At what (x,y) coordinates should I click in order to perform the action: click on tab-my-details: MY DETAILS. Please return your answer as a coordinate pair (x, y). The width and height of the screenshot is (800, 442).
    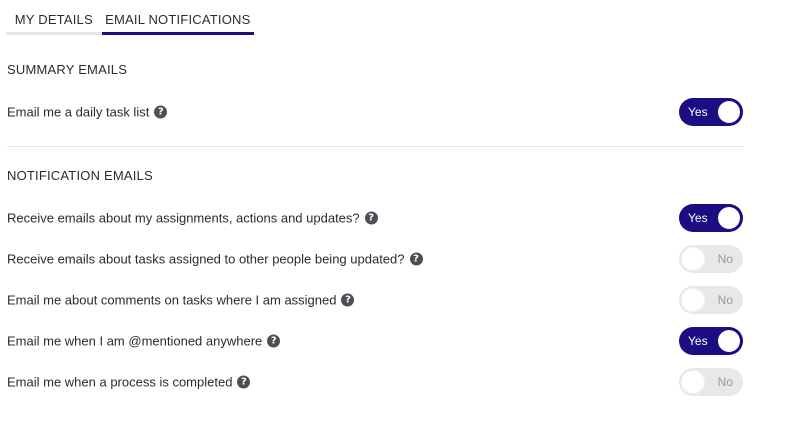
    Looking at the image, I should click on (54, 17).